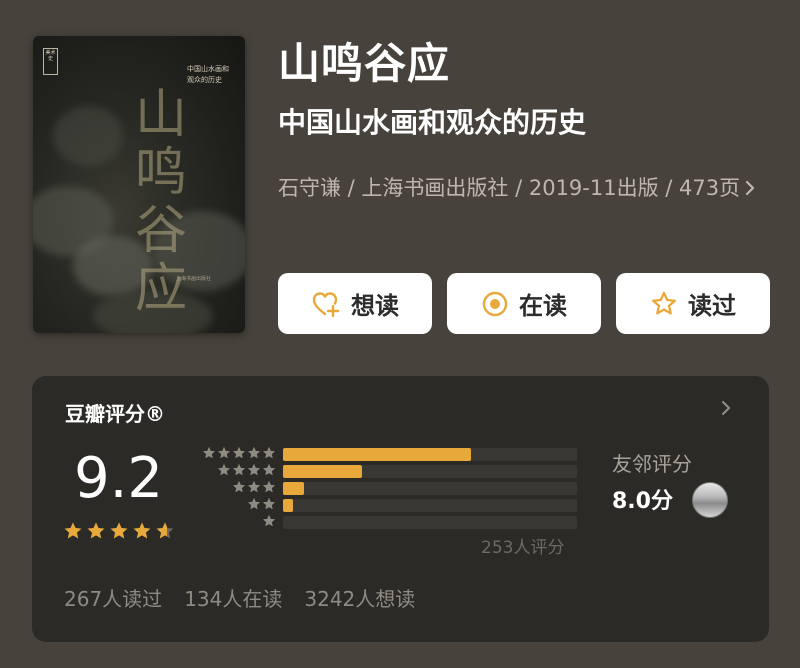 This screenshot has width=800, height=668. Describe the element at coordinates (543, 306) in the screenshot. I see `reading-label: 在读` at that location.